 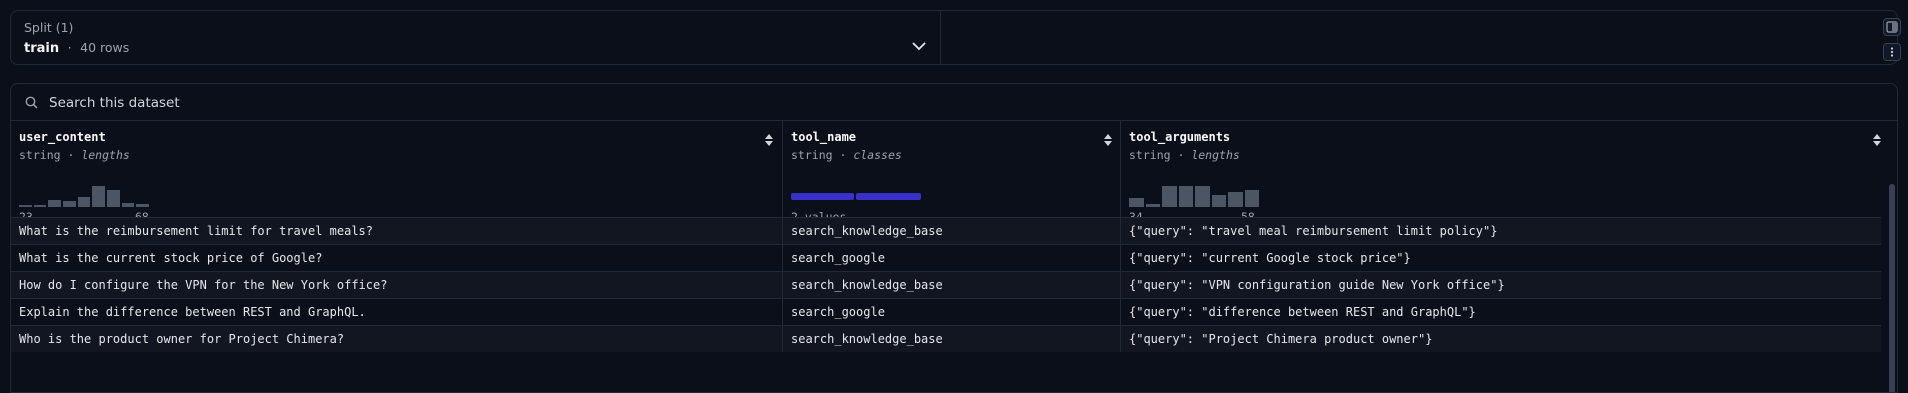 I want to click on split-name: train, so click(x=42, y=48).